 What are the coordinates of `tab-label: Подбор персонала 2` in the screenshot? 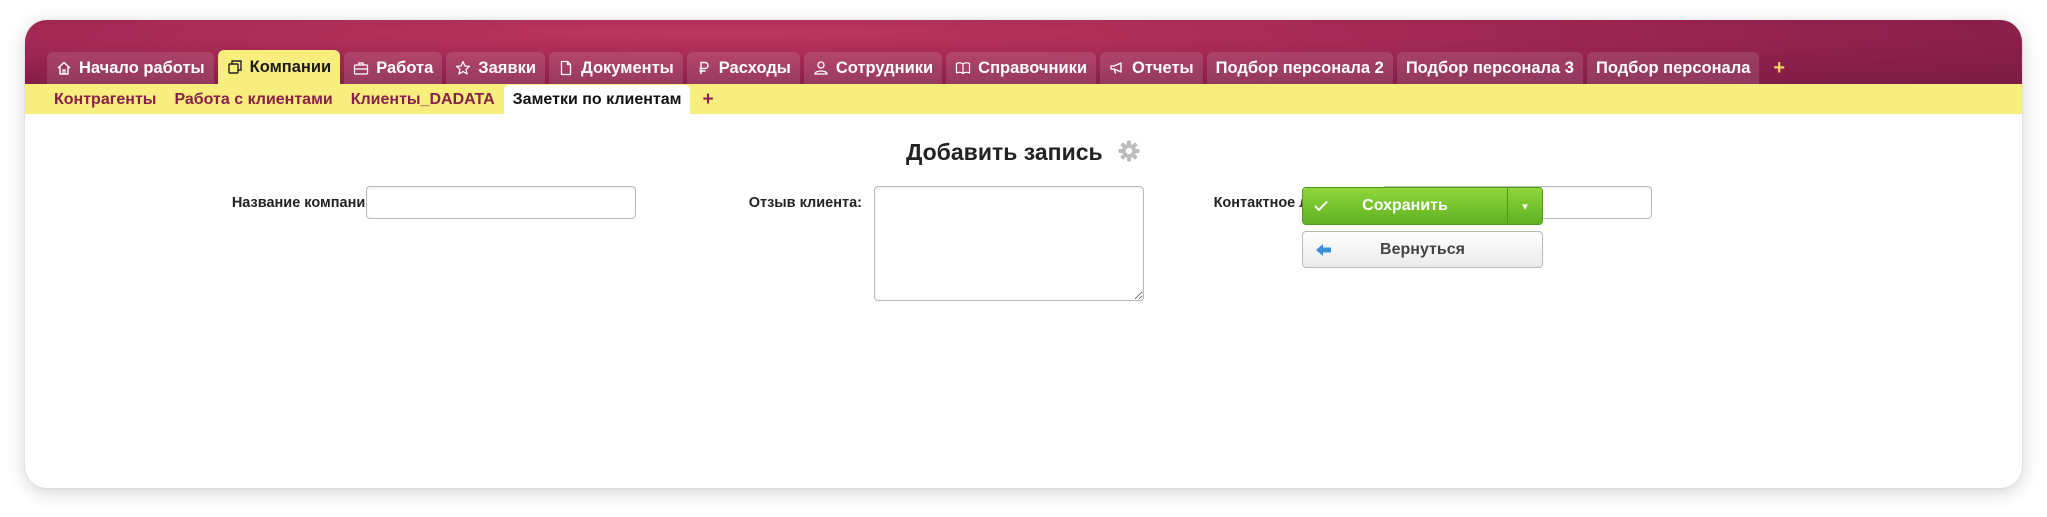 It's located at (1299, 67).